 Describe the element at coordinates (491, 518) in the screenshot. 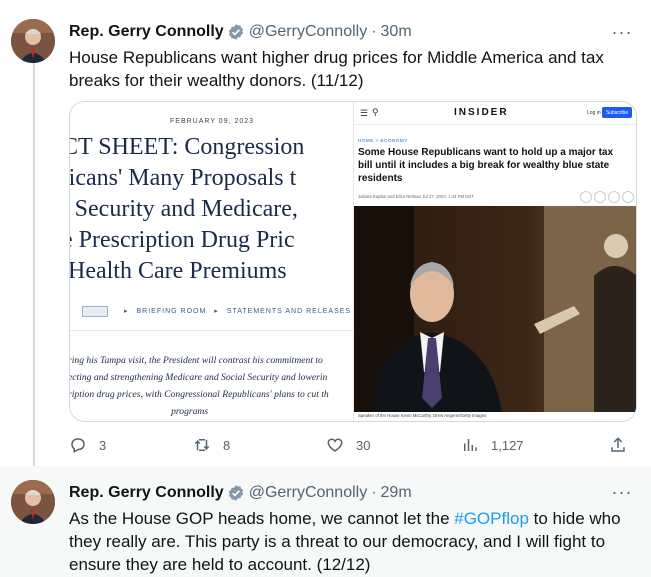

I see `hashtag-link: #GOPflop` at that location.